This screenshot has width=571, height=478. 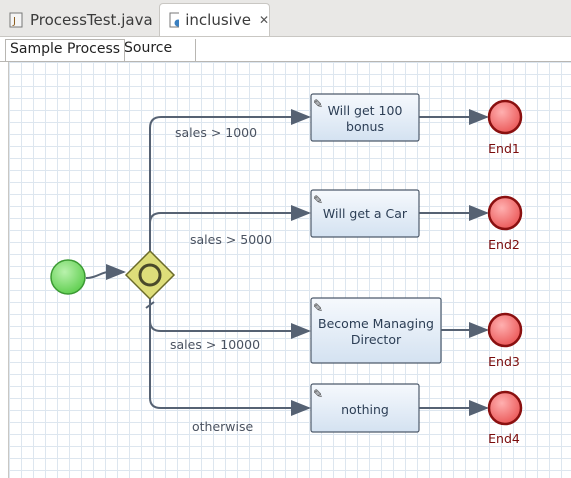 What do you see at coordinates (68, 277) in the screenshot?
I see `start-event` at bounding box center [68, 277].